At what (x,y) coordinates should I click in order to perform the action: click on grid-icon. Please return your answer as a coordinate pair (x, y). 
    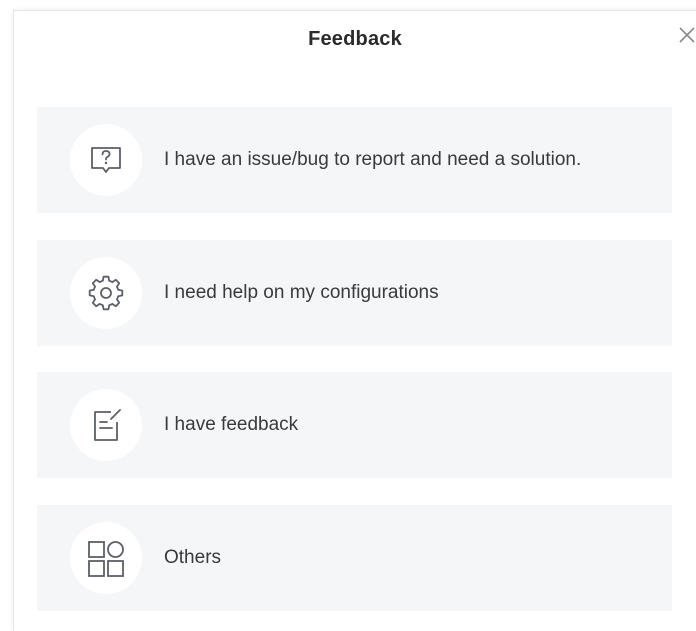
    Looking at the image, I should click on (106, 559).